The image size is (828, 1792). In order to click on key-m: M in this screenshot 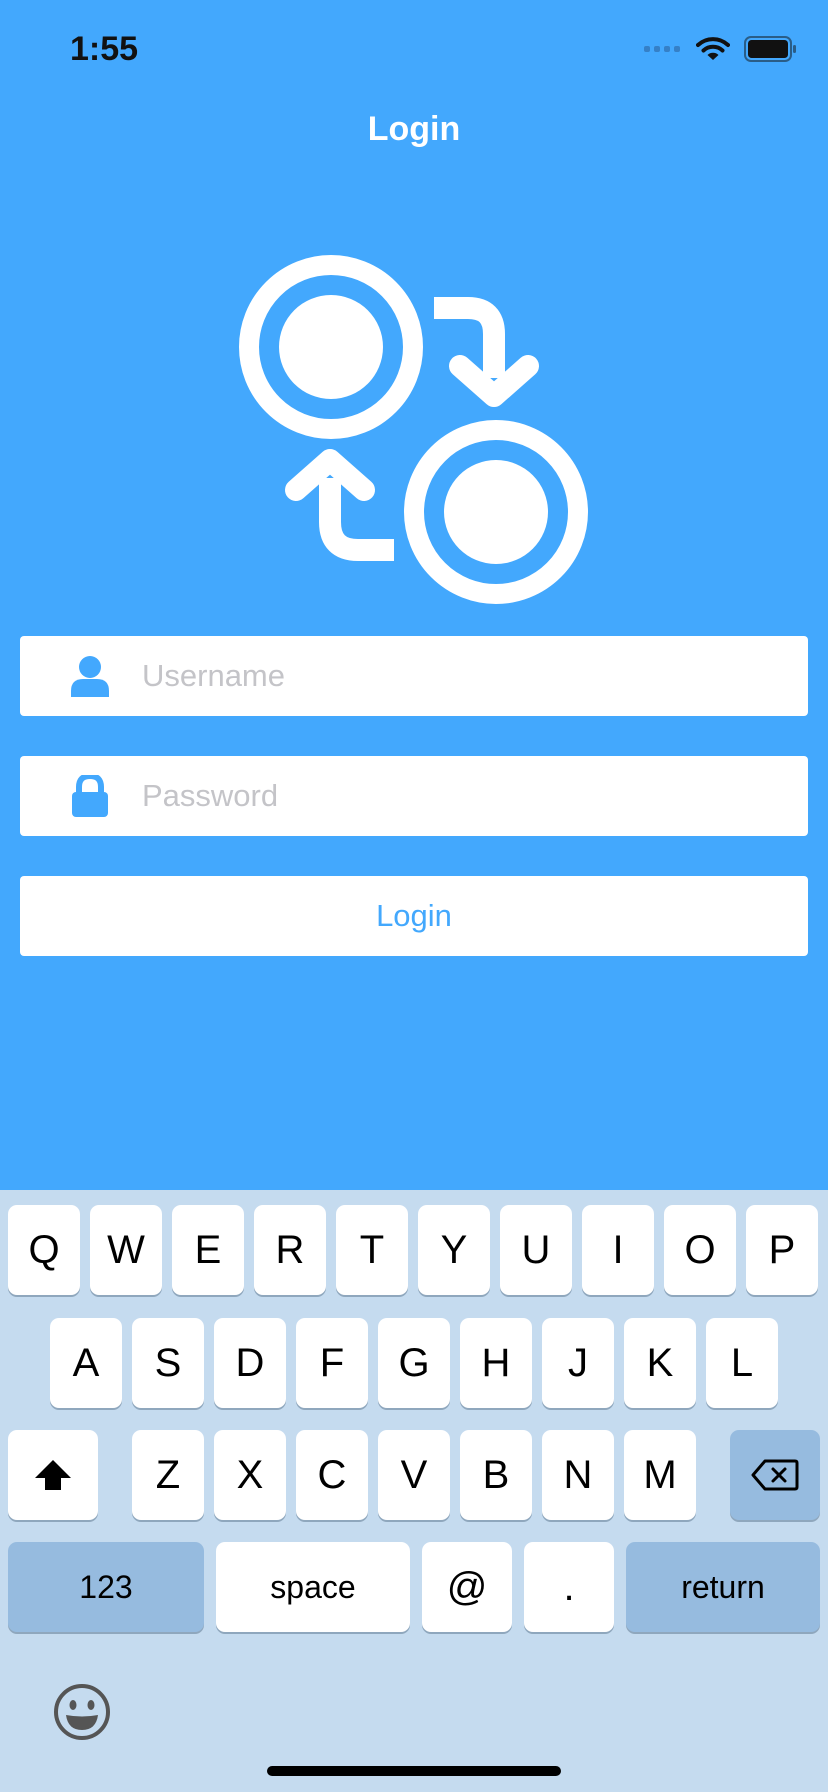, I will do `click(660, 1475)`.